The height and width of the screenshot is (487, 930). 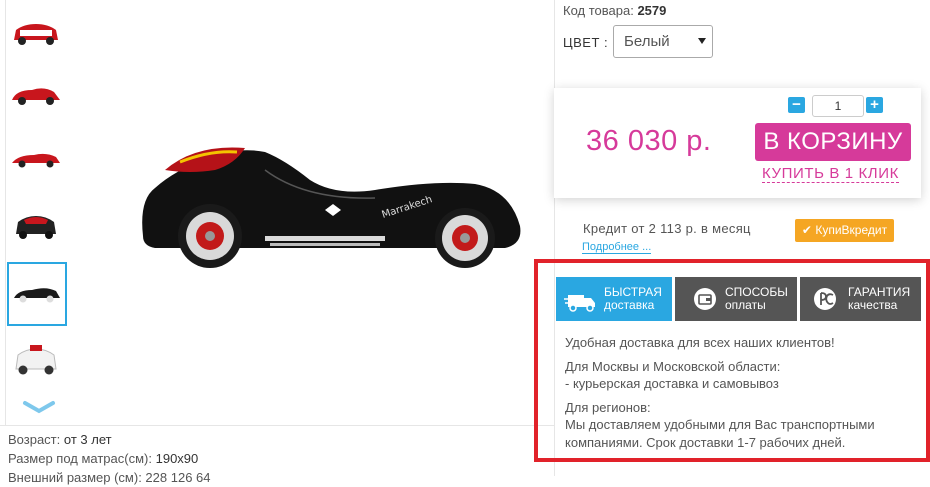 I want to click on spec-mattress-size: Размер под матрас(см): 190x90, so click(x=109, y=458).